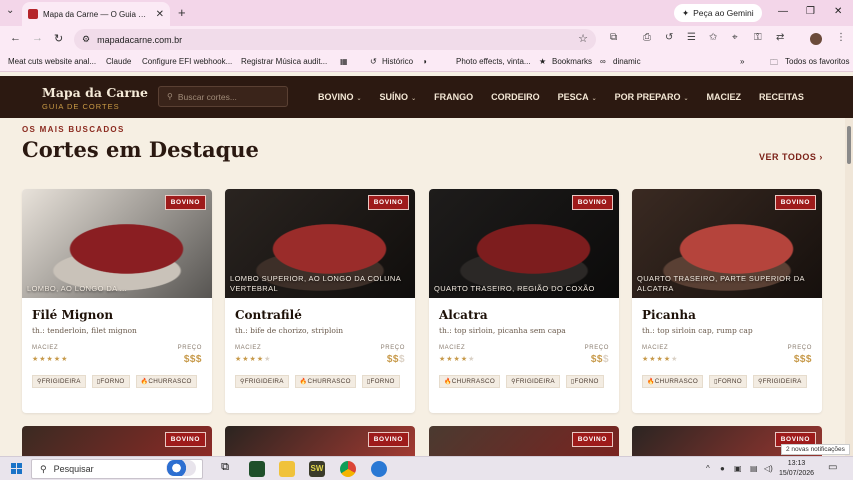  I want to click on history-icon: ↺, so click(669, 37).